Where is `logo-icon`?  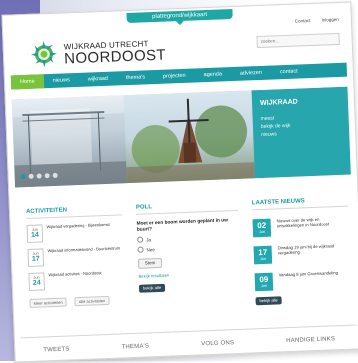
logo-icon is located at coordinates (43, 54).